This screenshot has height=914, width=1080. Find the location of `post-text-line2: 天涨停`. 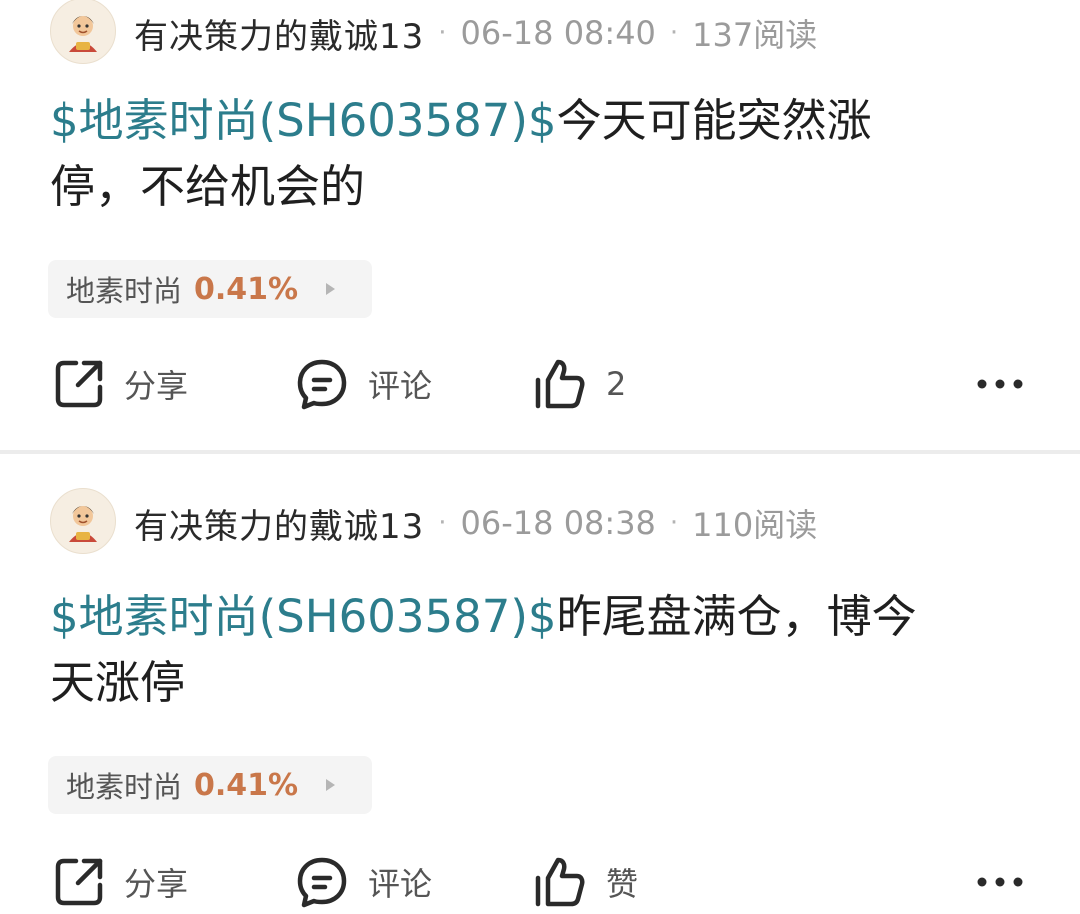

post-text-line2: 天涨停 is located at coordinates (118, 682).